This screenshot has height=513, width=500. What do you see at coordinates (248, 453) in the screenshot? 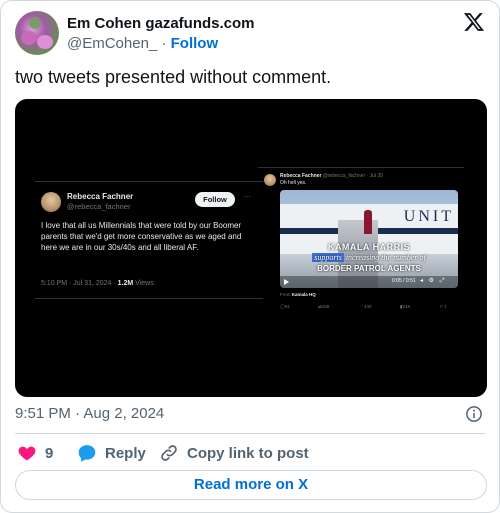
I see `copy-link-label: Copy link to post` at bounding box center [248, 453].